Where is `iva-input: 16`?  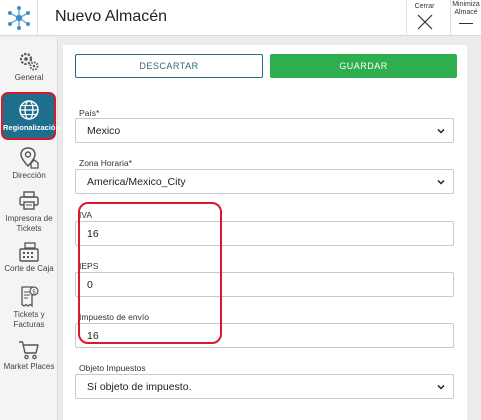 iva-input: 16 is located at coordinates (264, 233).